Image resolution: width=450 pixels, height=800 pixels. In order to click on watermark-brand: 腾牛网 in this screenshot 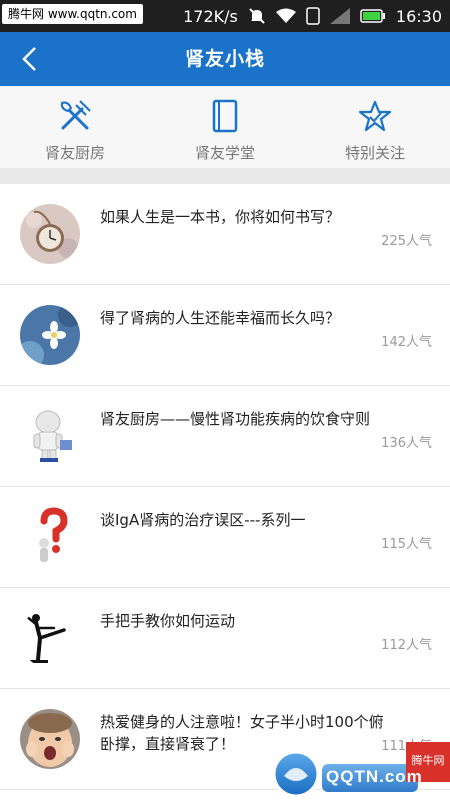, I will do `click(428, 760)`.